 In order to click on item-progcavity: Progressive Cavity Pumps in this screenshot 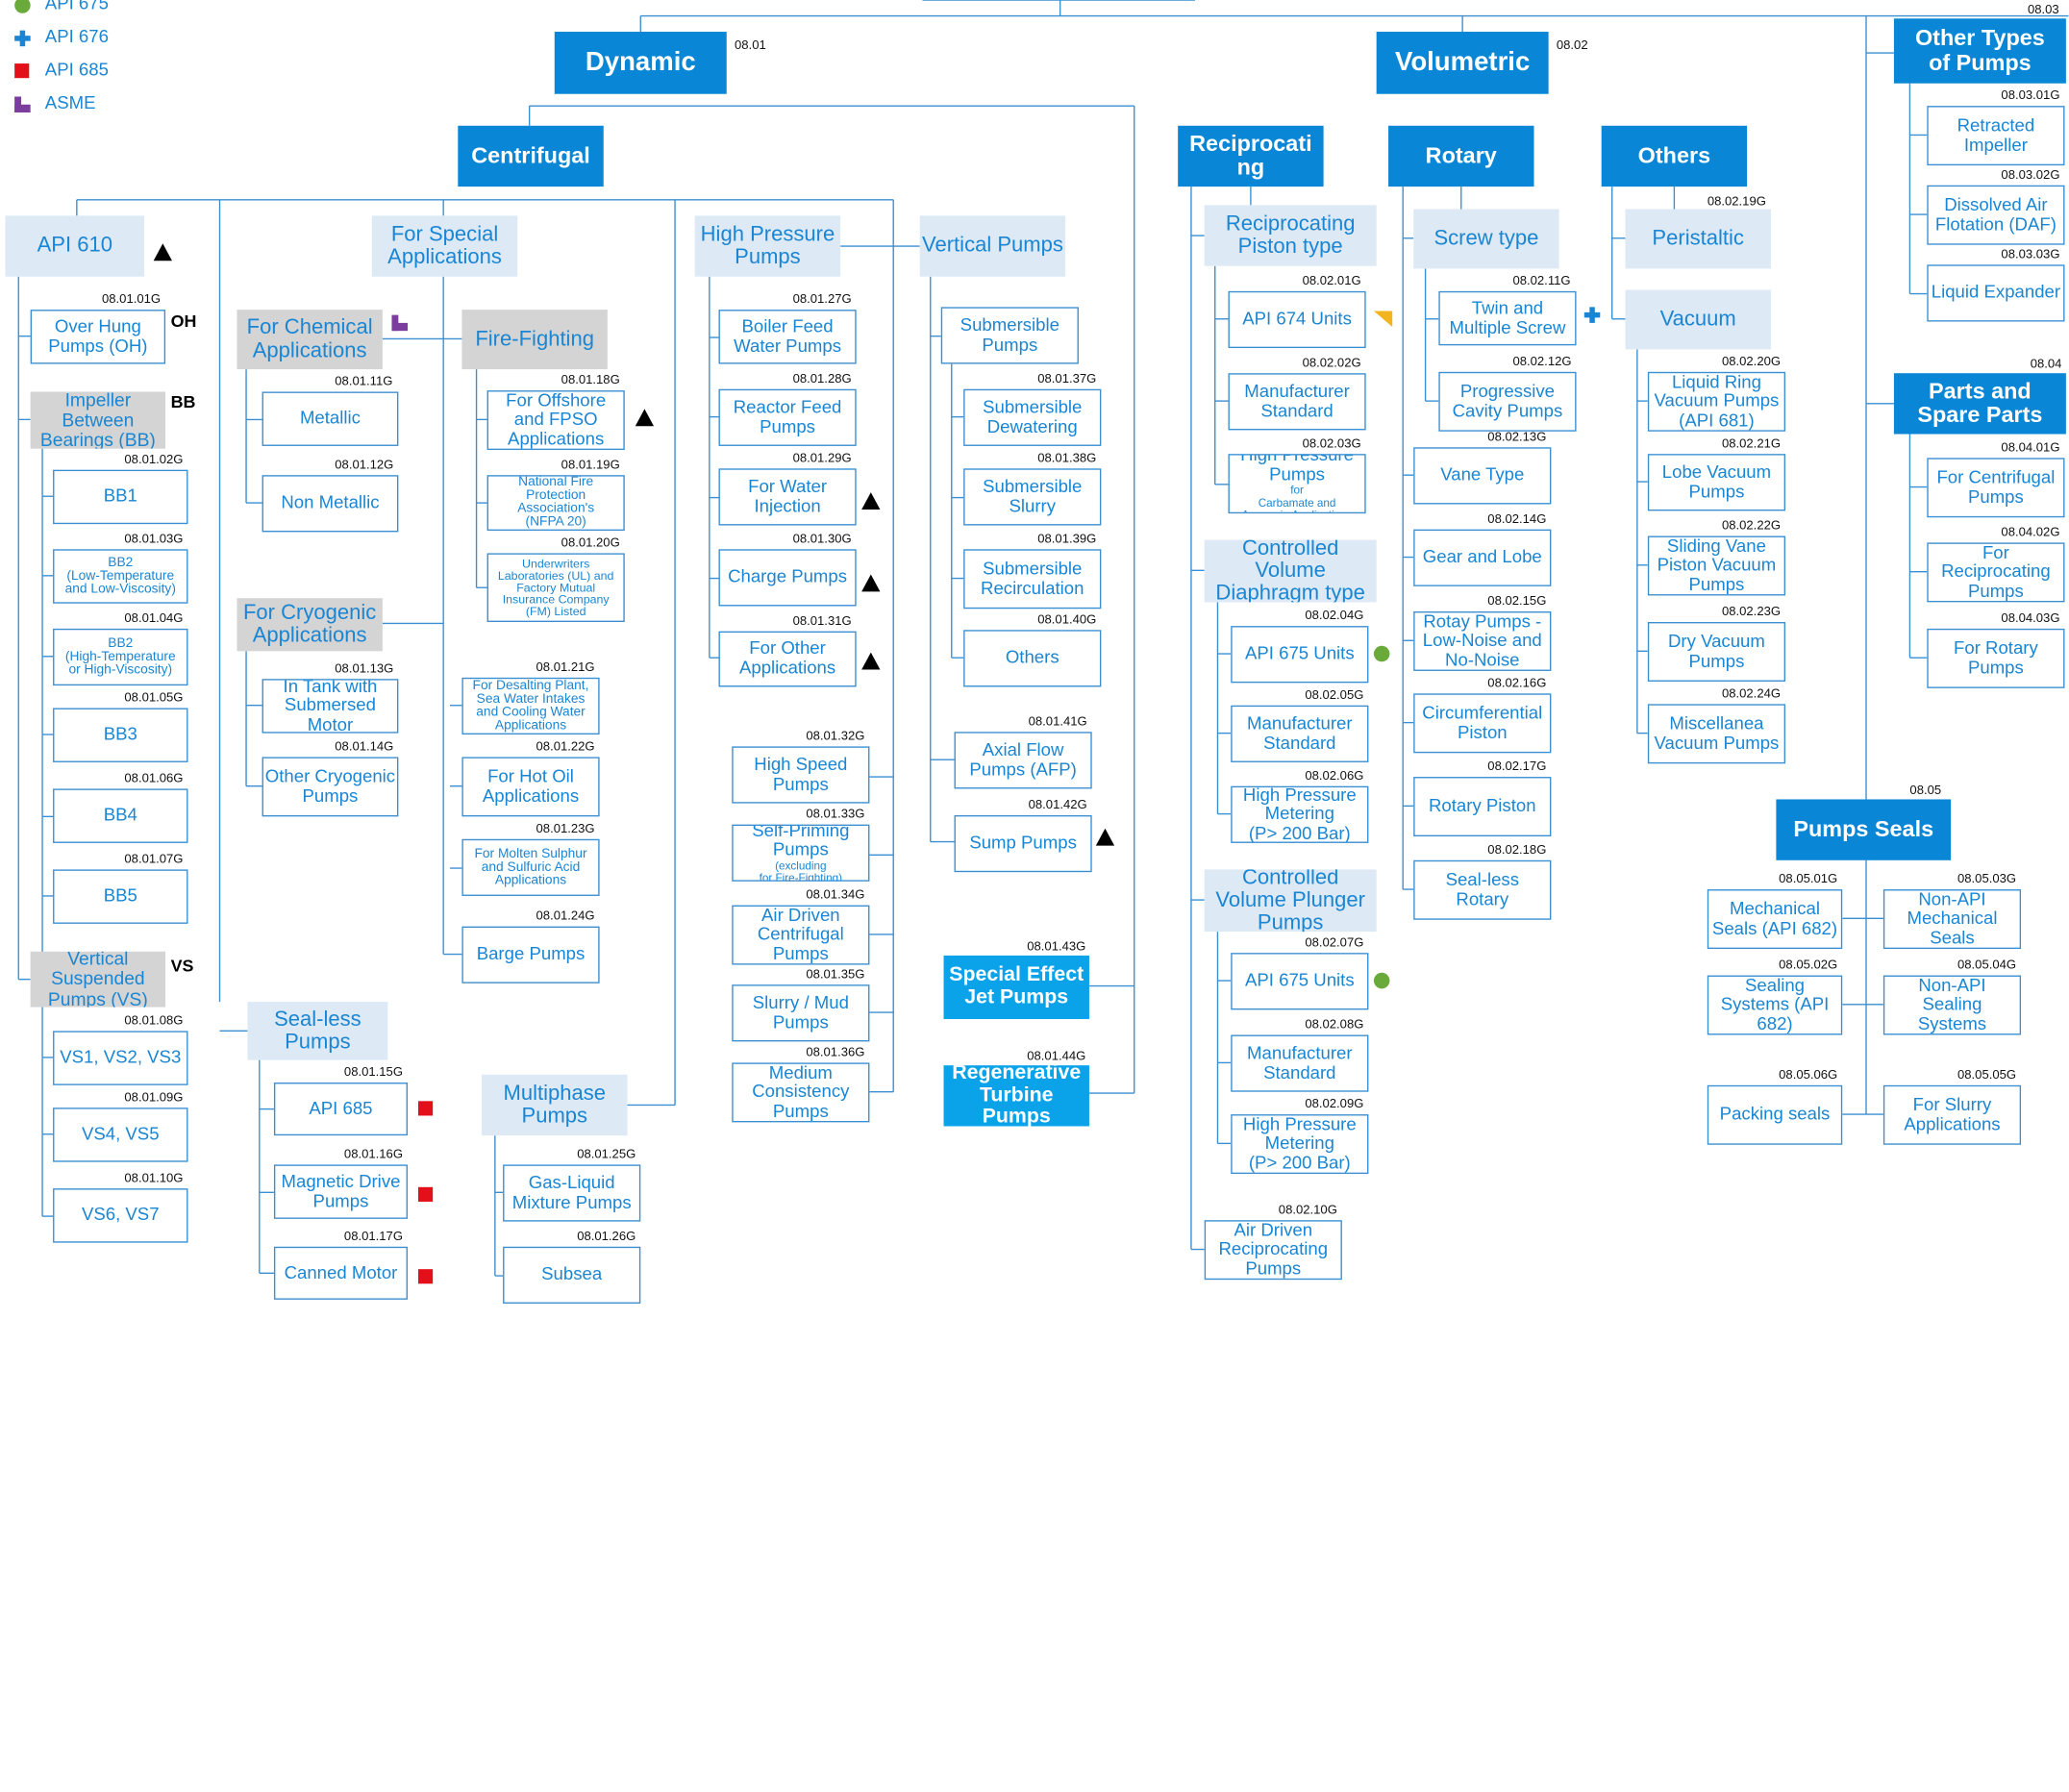, I will do `click(1508, 401)`.